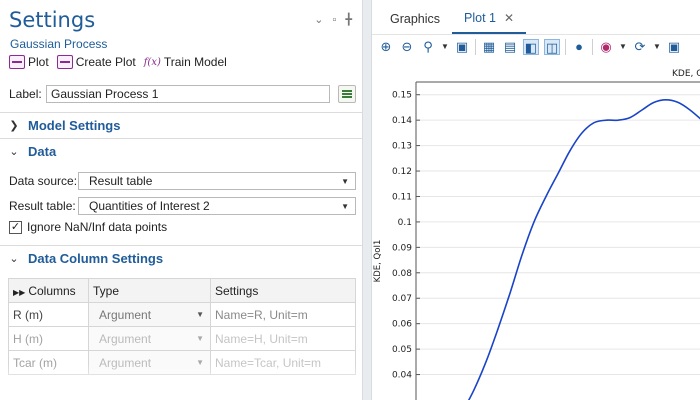 Image resolution: width=700 pixels, height=400 pixels. I want to click on tab-graphics: Graphics, so click(415, 19).